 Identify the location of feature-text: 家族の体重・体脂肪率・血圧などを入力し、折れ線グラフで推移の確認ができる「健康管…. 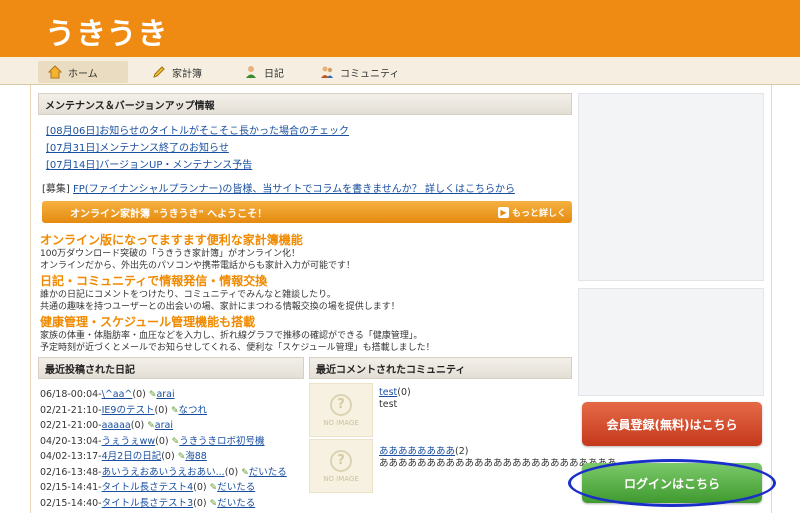
(231, 336).